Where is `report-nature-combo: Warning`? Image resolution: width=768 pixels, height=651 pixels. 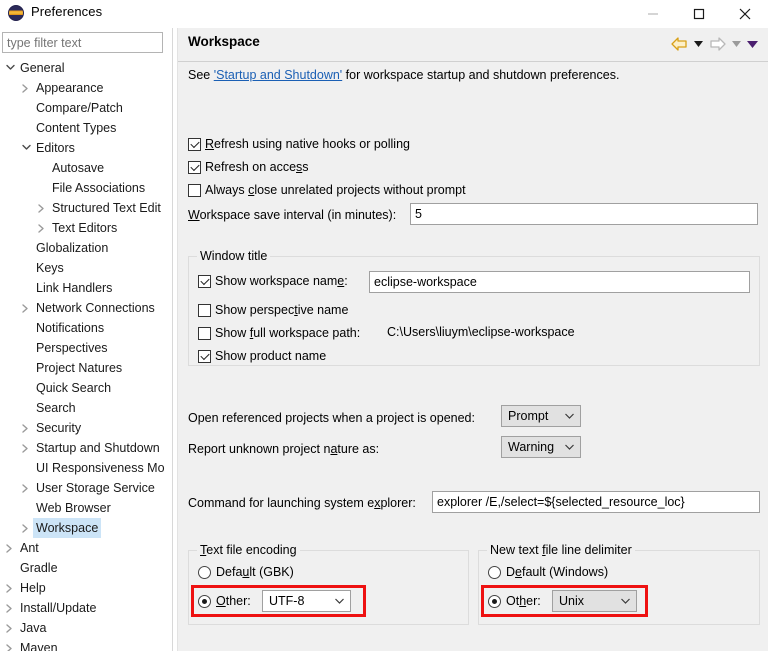 report-nature-combo: Warning is located at coordinates (541, 447).